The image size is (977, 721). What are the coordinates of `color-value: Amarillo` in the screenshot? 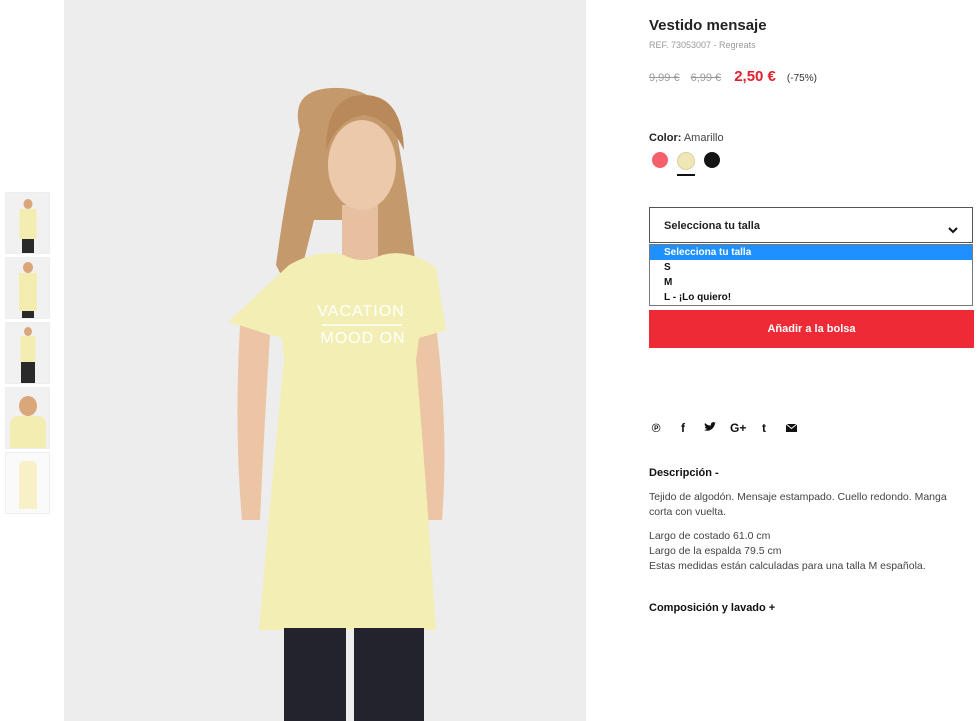 It's located at (703, 138).